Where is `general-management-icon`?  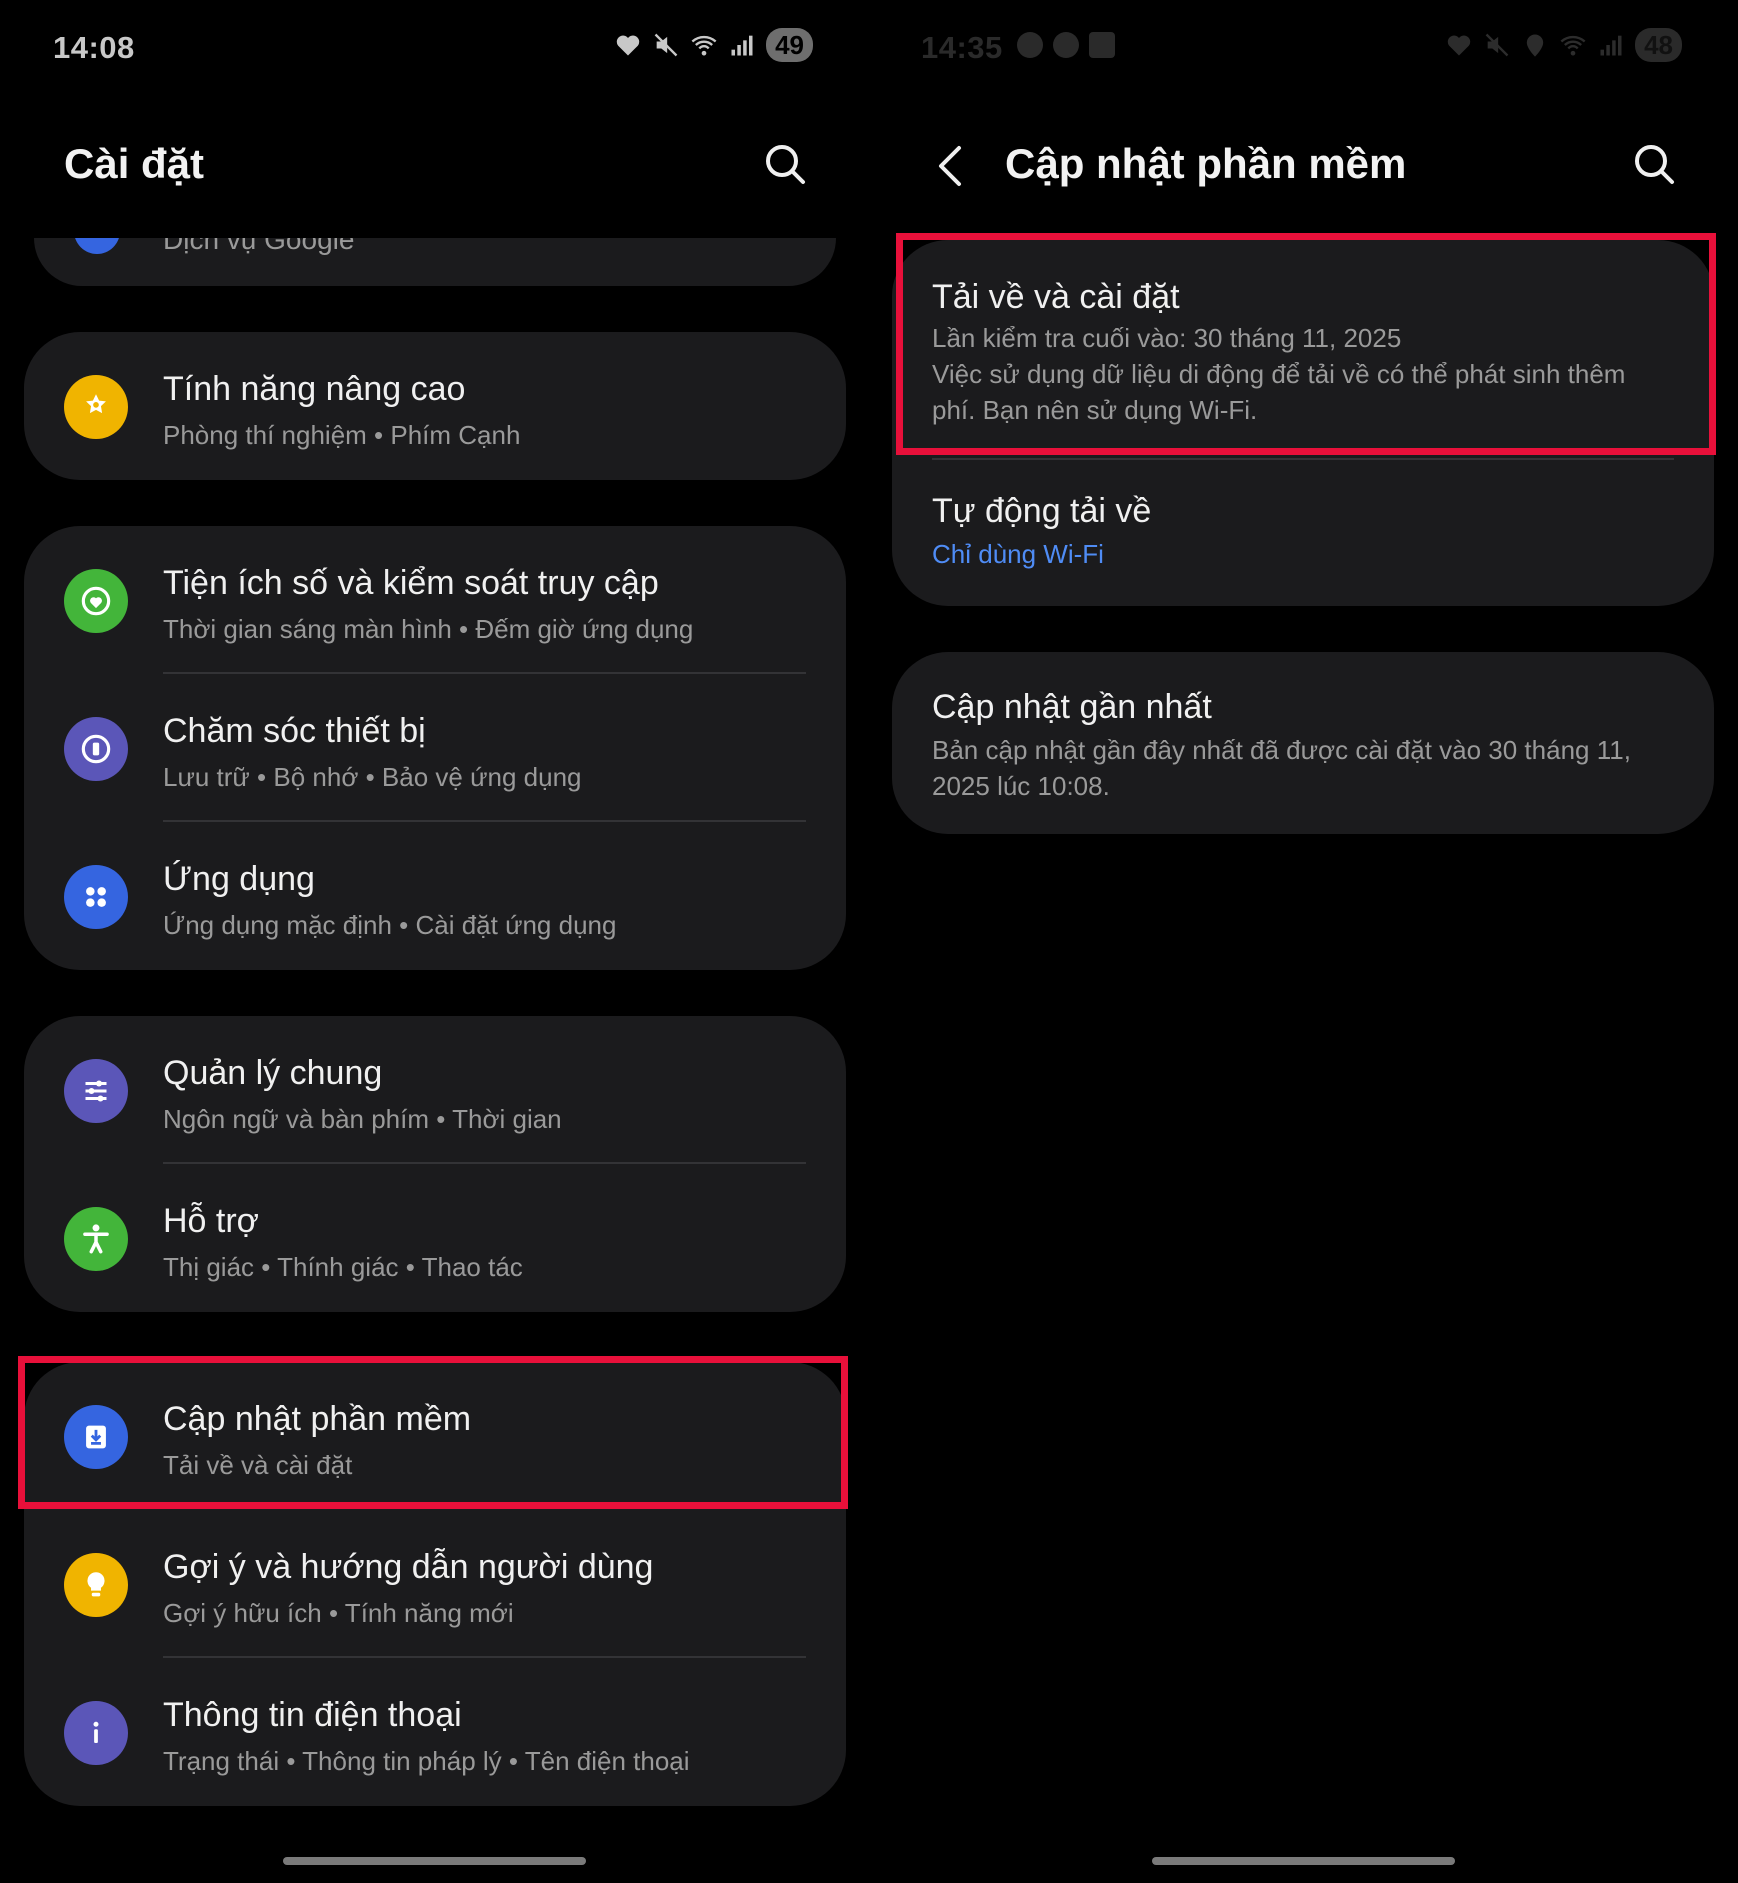
general-management-icon is located at coordinates (96, 1091).